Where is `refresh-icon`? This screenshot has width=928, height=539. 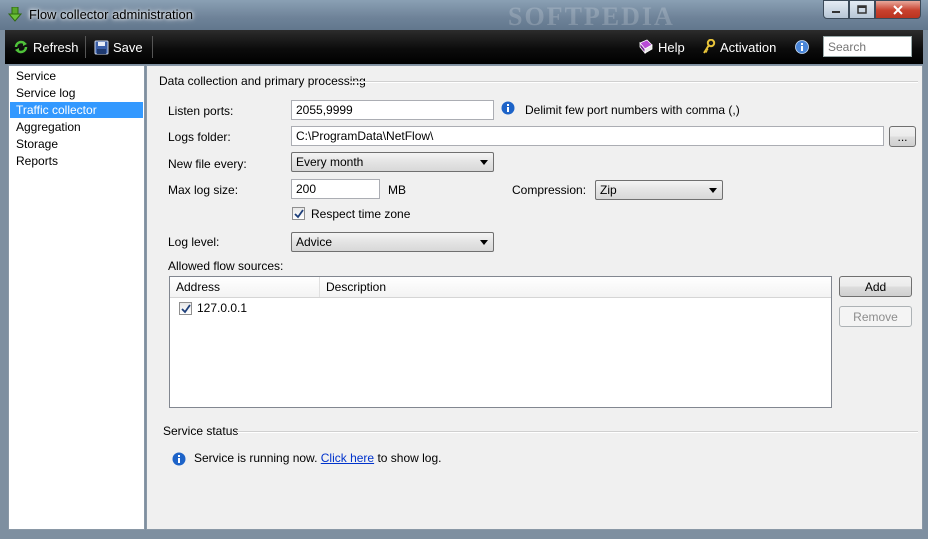
refresh-icon is located at coordinates (21, 47).